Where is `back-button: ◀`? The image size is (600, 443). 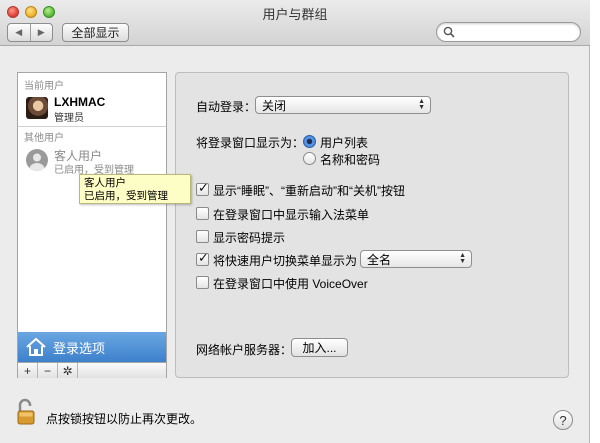 back-button: ◀ is located at coordinates (19, 32).